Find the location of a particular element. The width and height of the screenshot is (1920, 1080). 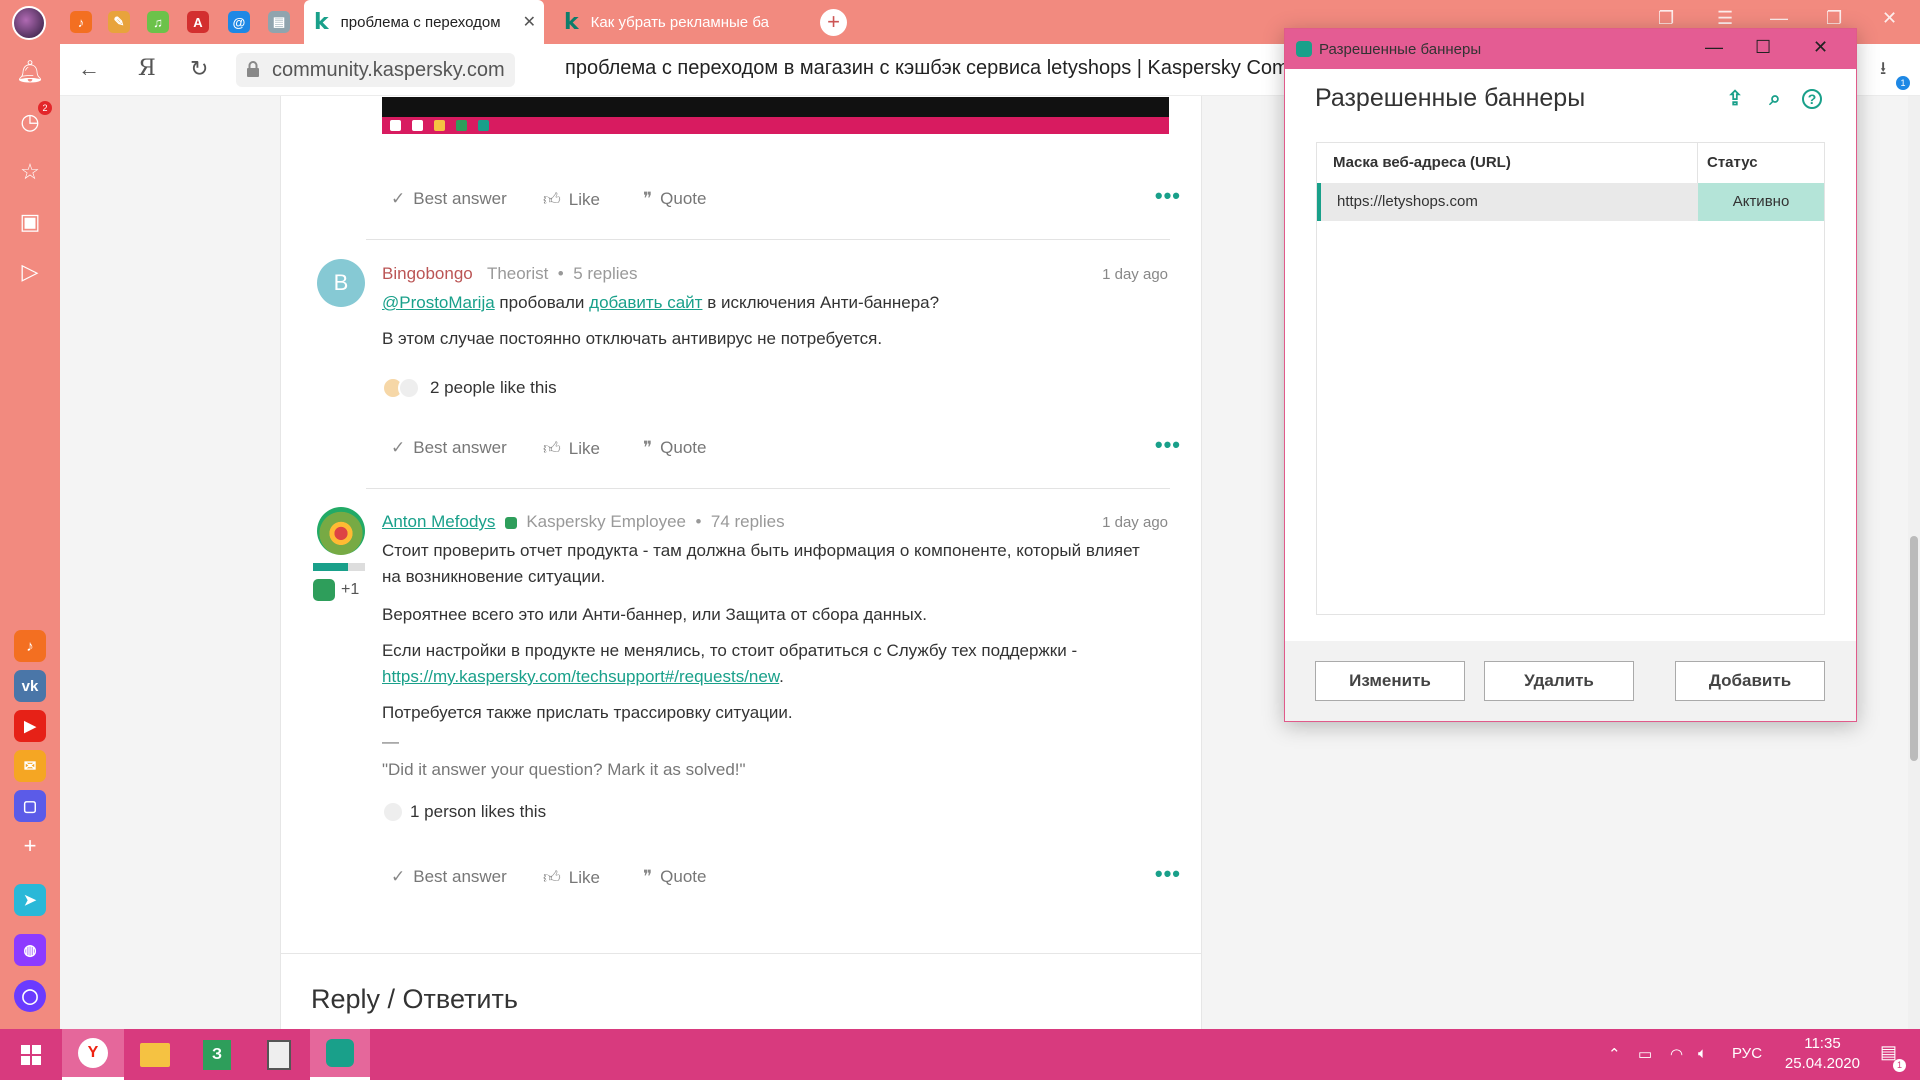

start-button is located at coordinates (31, 1054).